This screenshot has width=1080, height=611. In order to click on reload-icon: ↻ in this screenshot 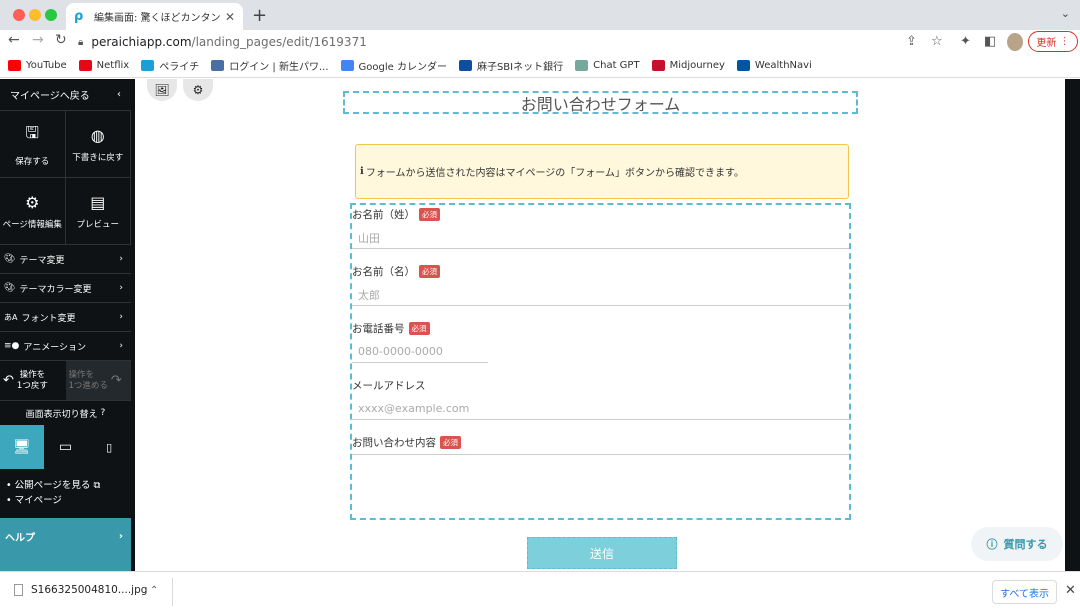, I will do `click(61, 40)`.